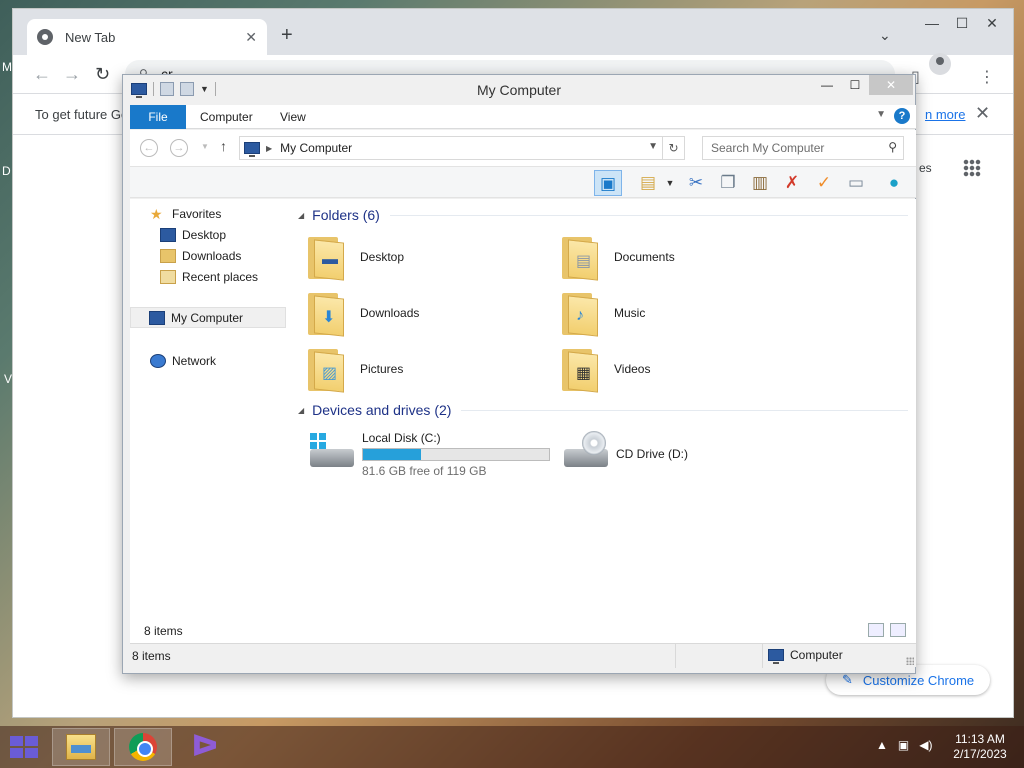 The image size is (1024, 768). I want to click on clock: 11:13 AM 2/17/2023, so click(980, 747).